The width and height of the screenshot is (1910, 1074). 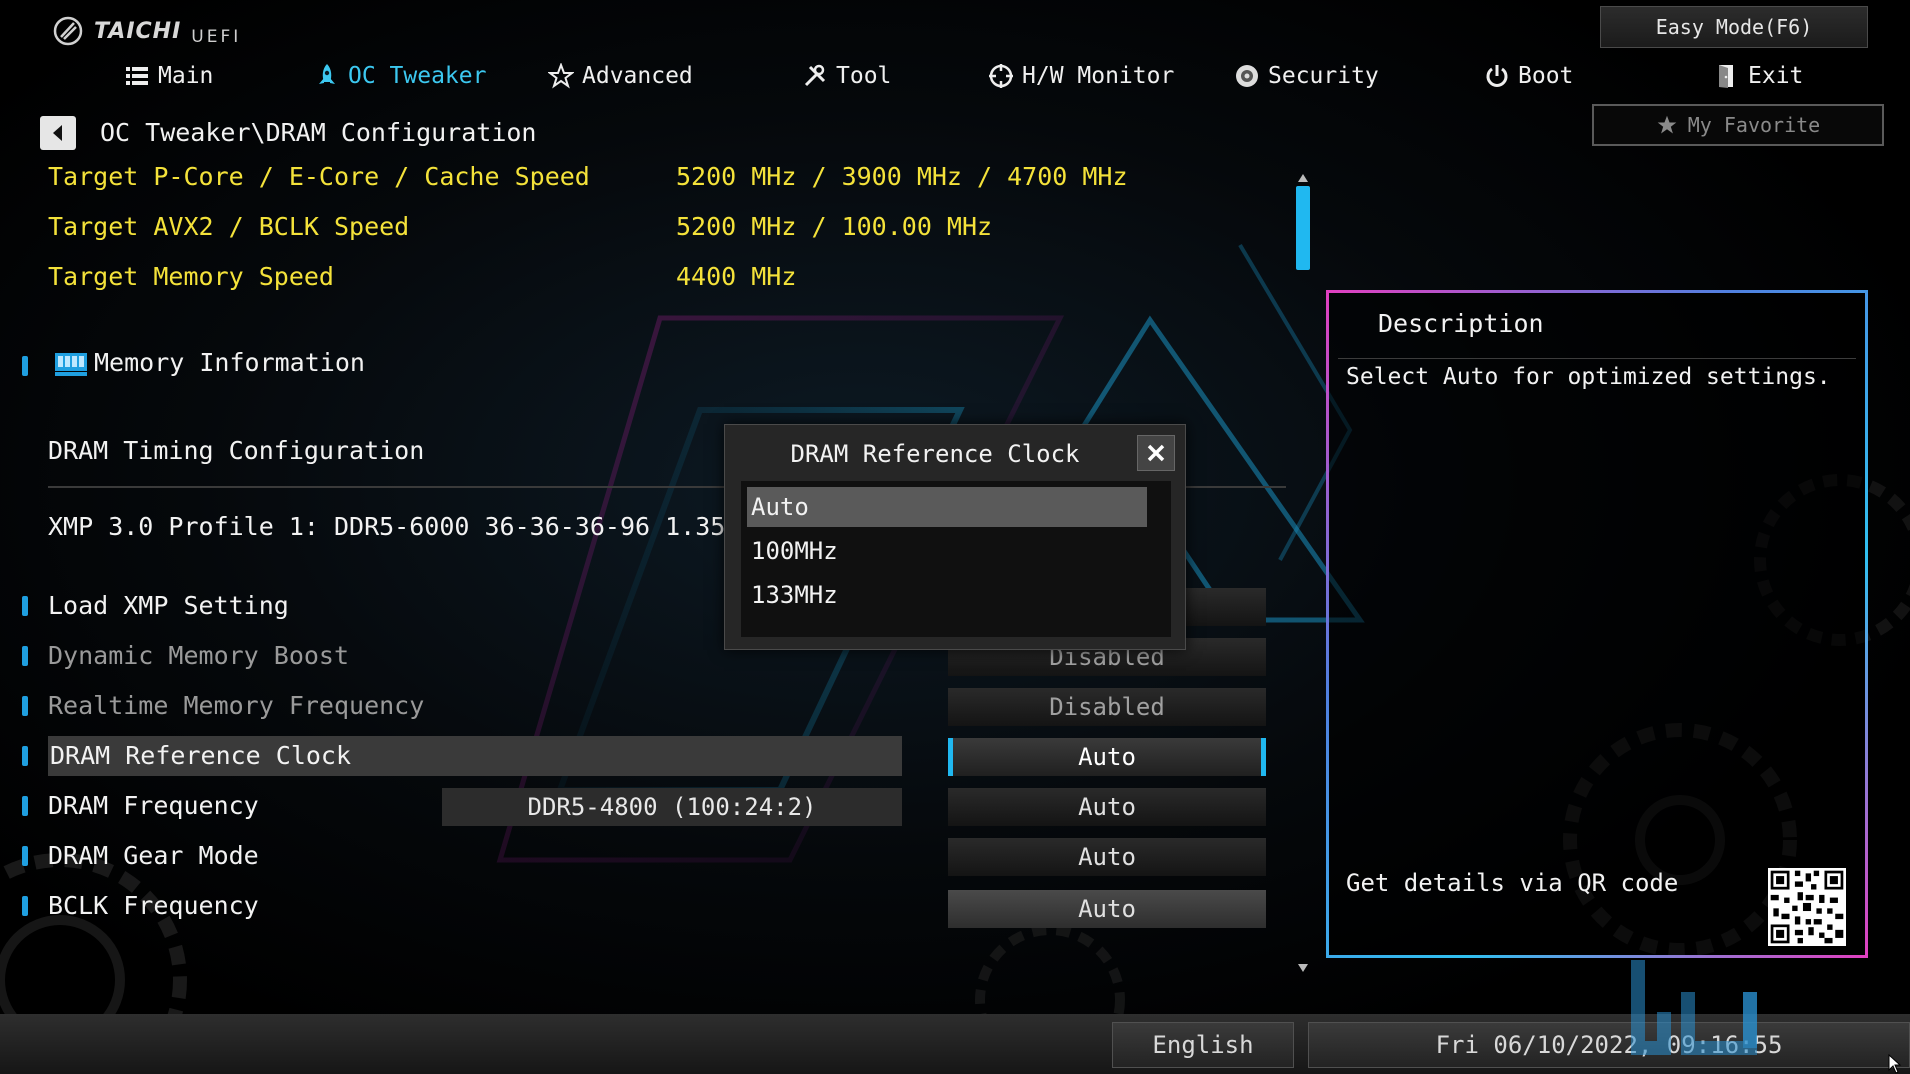 I want to click on mouse-cursor-icon, so click(x=1895, y=1064).